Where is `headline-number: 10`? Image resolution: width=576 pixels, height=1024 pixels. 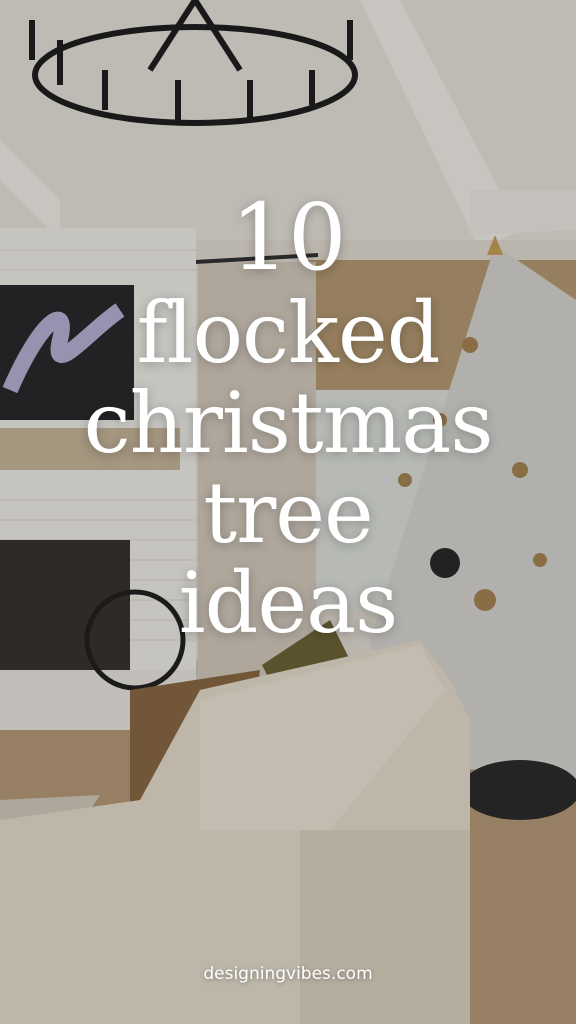 headline-number: 10 is located at coordinates (288, 237).